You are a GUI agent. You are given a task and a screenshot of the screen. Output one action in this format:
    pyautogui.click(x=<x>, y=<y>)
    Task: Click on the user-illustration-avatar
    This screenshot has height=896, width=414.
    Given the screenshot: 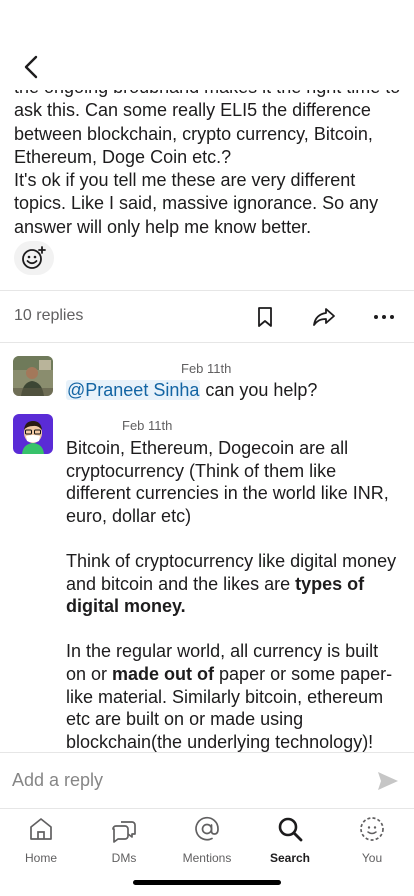 What is the action you would take?
    pyautogui.click(x=33, y=434)
    